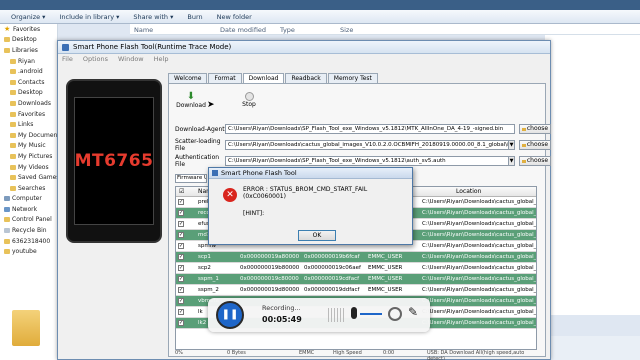 The image size is (640, 360). What do you see at coordinates (319, 315) in the screenshot?
I see `recording-widget: ❚❚ Recording... 00:05:49 ✎` at bounding box center [319, 315].